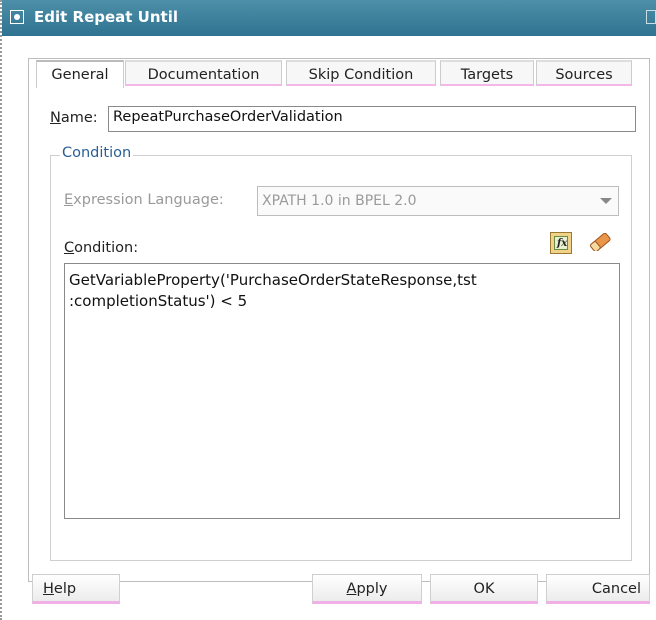 The image size is (656, 620). Describe the element at coordinates (372, 589) in the screenshot. I see `apply-label-rest: pply` at that location.